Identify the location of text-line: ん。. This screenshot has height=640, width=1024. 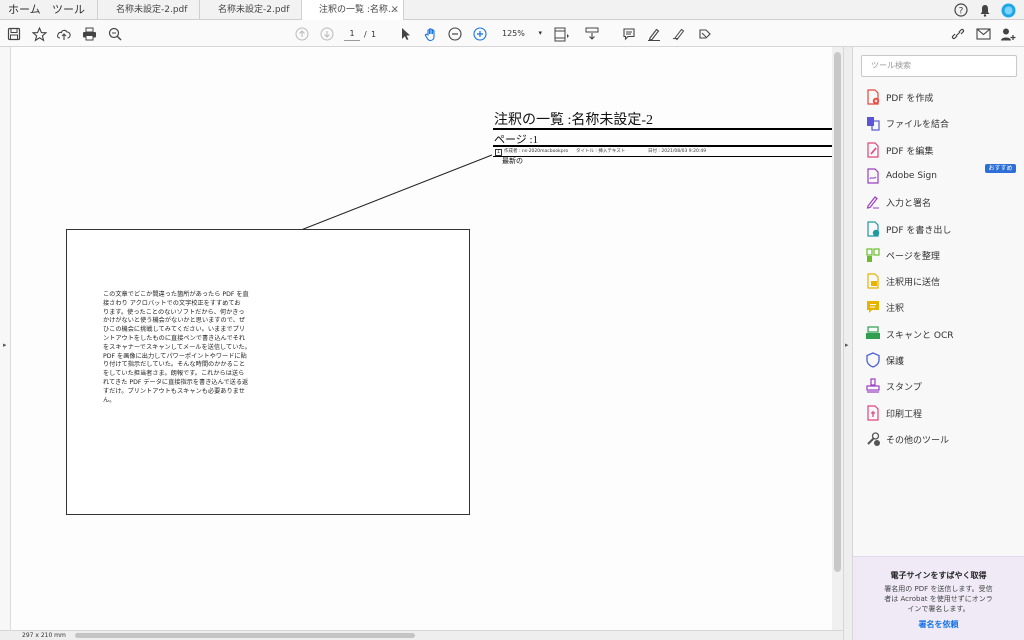
(109, 400).